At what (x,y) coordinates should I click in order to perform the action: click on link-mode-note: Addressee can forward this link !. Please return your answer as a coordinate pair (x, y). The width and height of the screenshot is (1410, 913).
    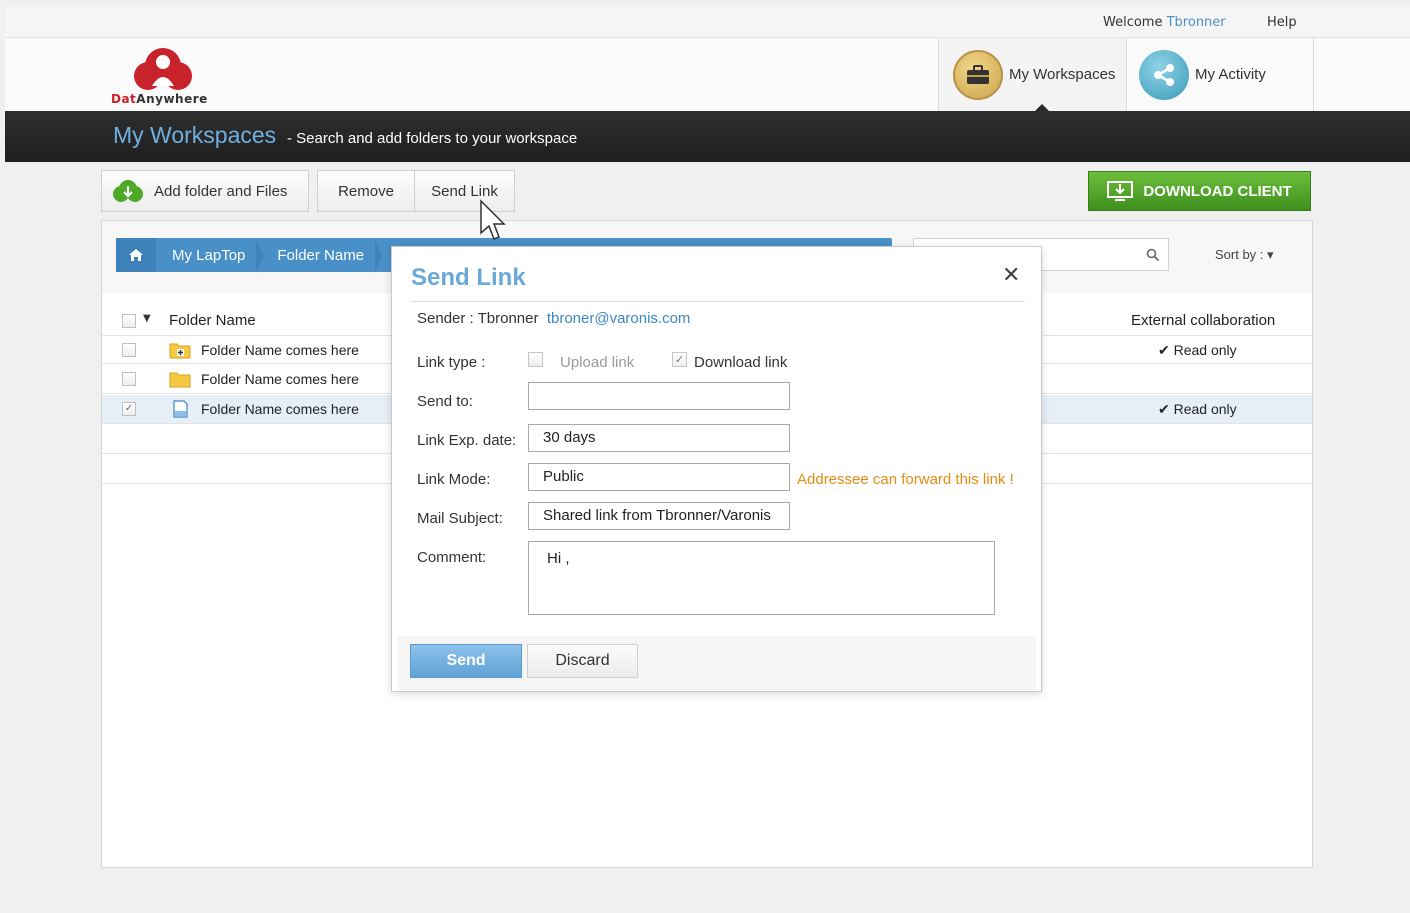
    Looking at the image, I should click on (905, 479).